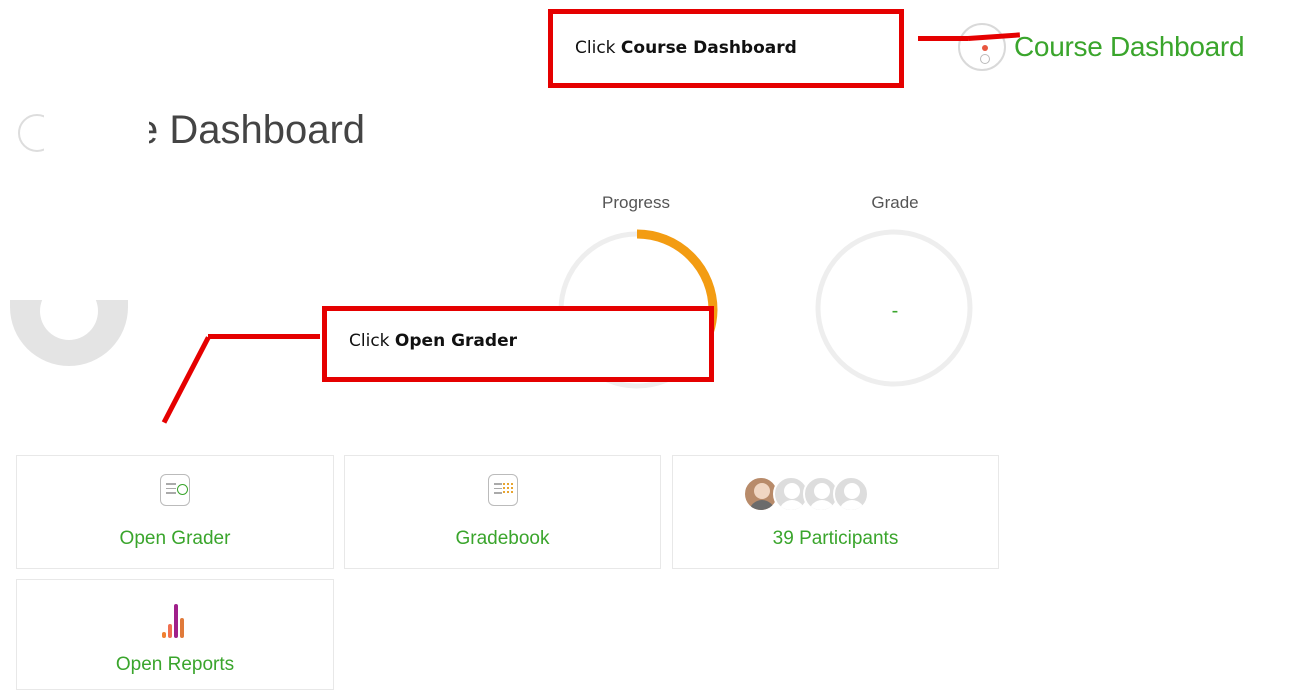  I want to click on open-reports-tile: Open Reports, so click(175, 634).